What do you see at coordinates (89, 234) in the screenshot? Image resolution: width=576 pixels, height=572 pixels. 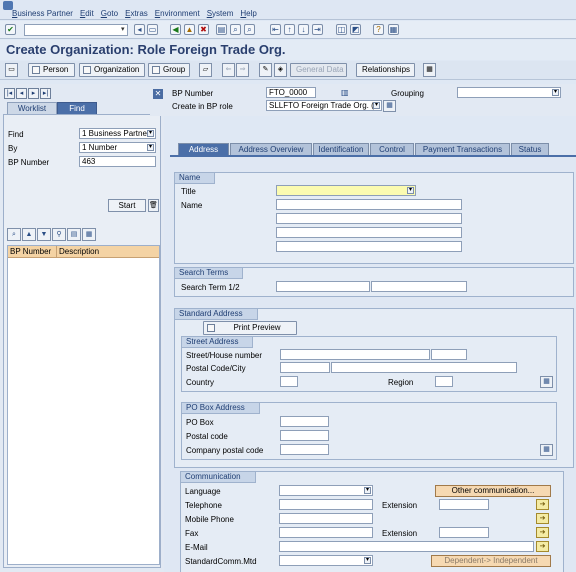 I see `layout-icon: ▦` at bounding box center [89, 234].